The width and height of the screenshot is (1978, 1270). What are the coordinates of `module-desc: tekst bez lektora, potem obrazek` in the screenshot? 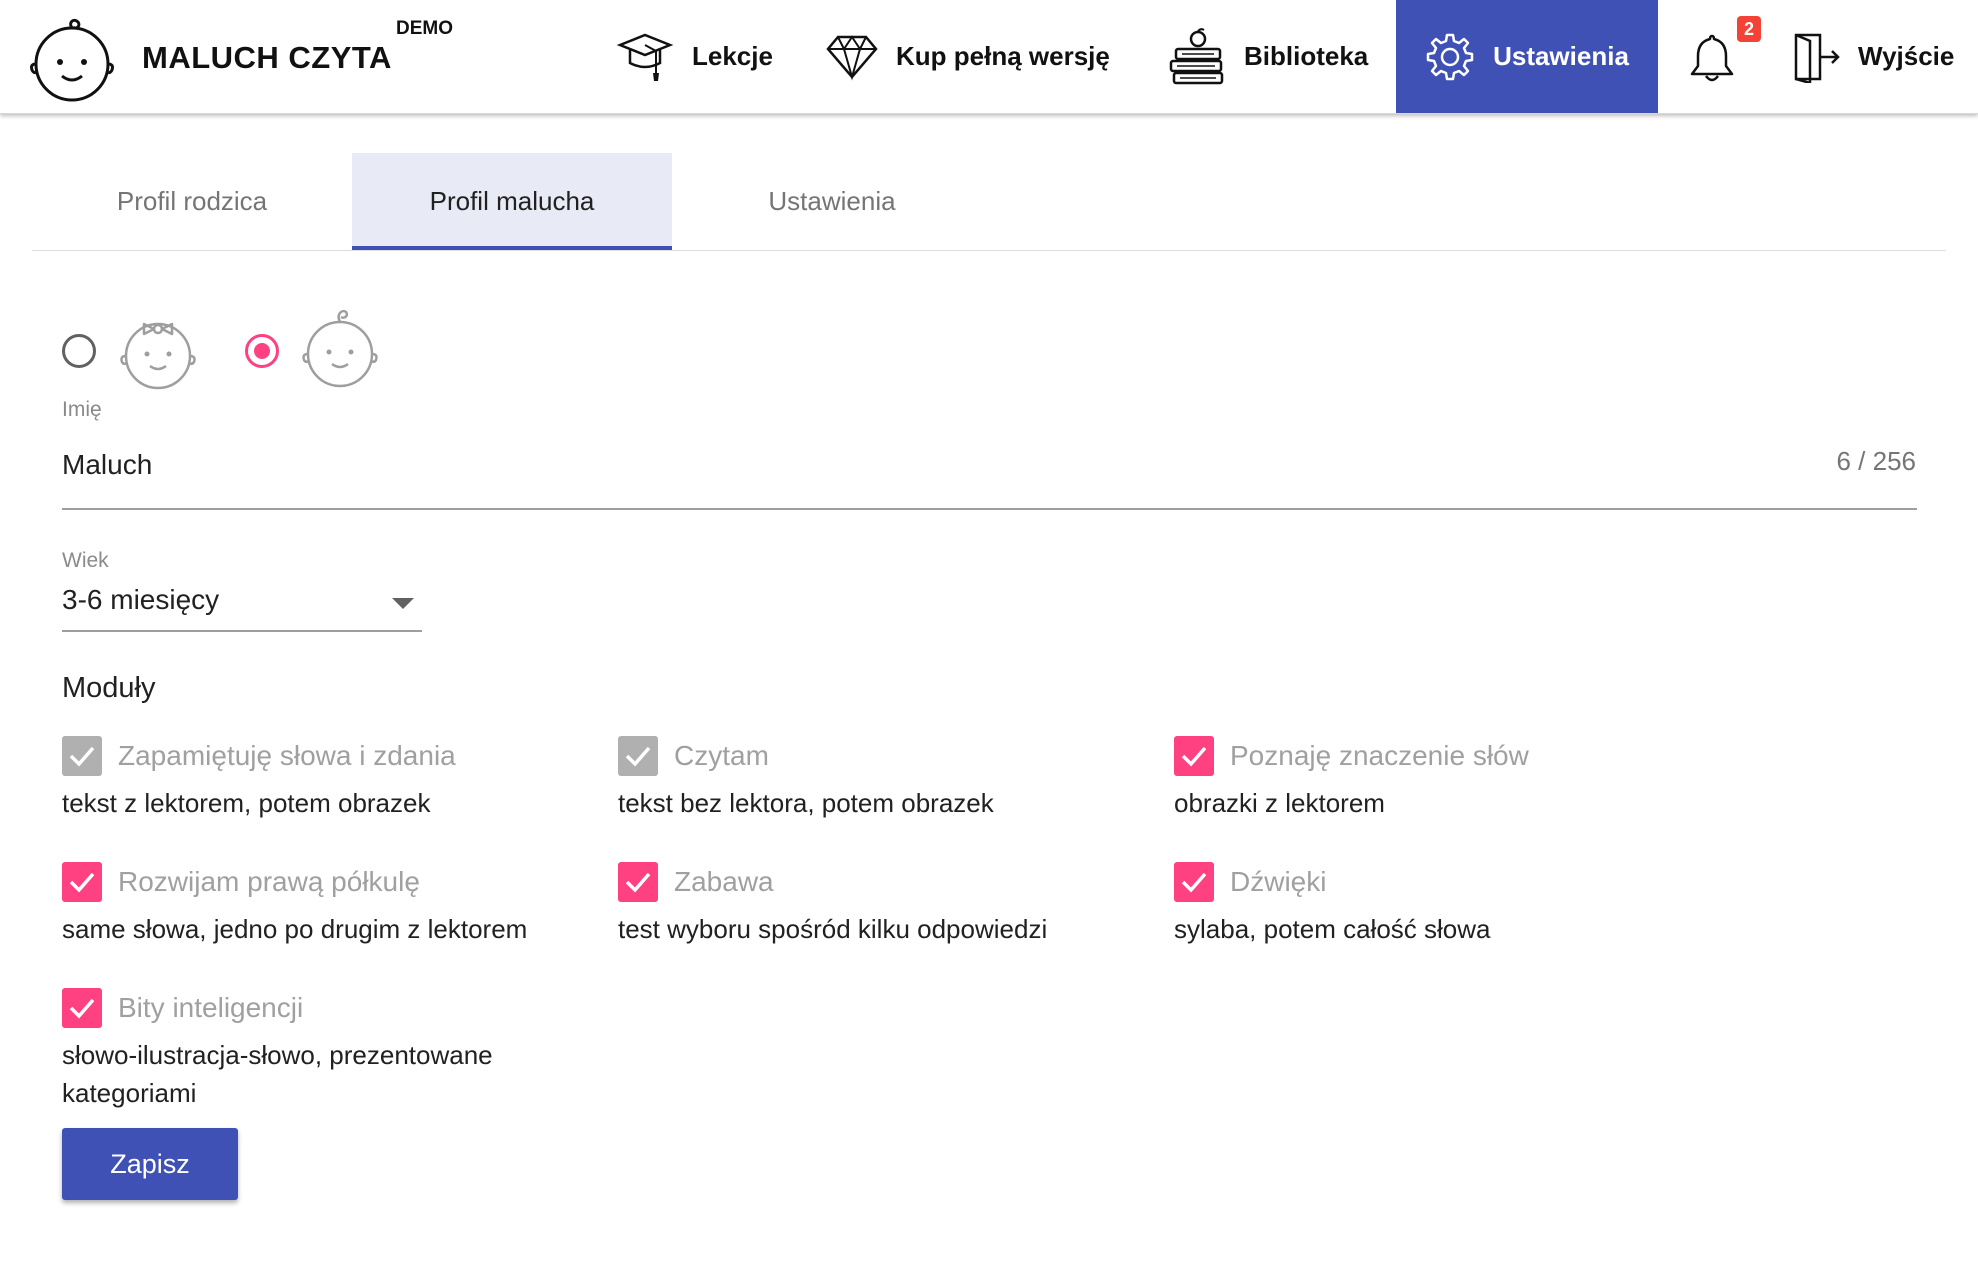 It's located at (806, 803).